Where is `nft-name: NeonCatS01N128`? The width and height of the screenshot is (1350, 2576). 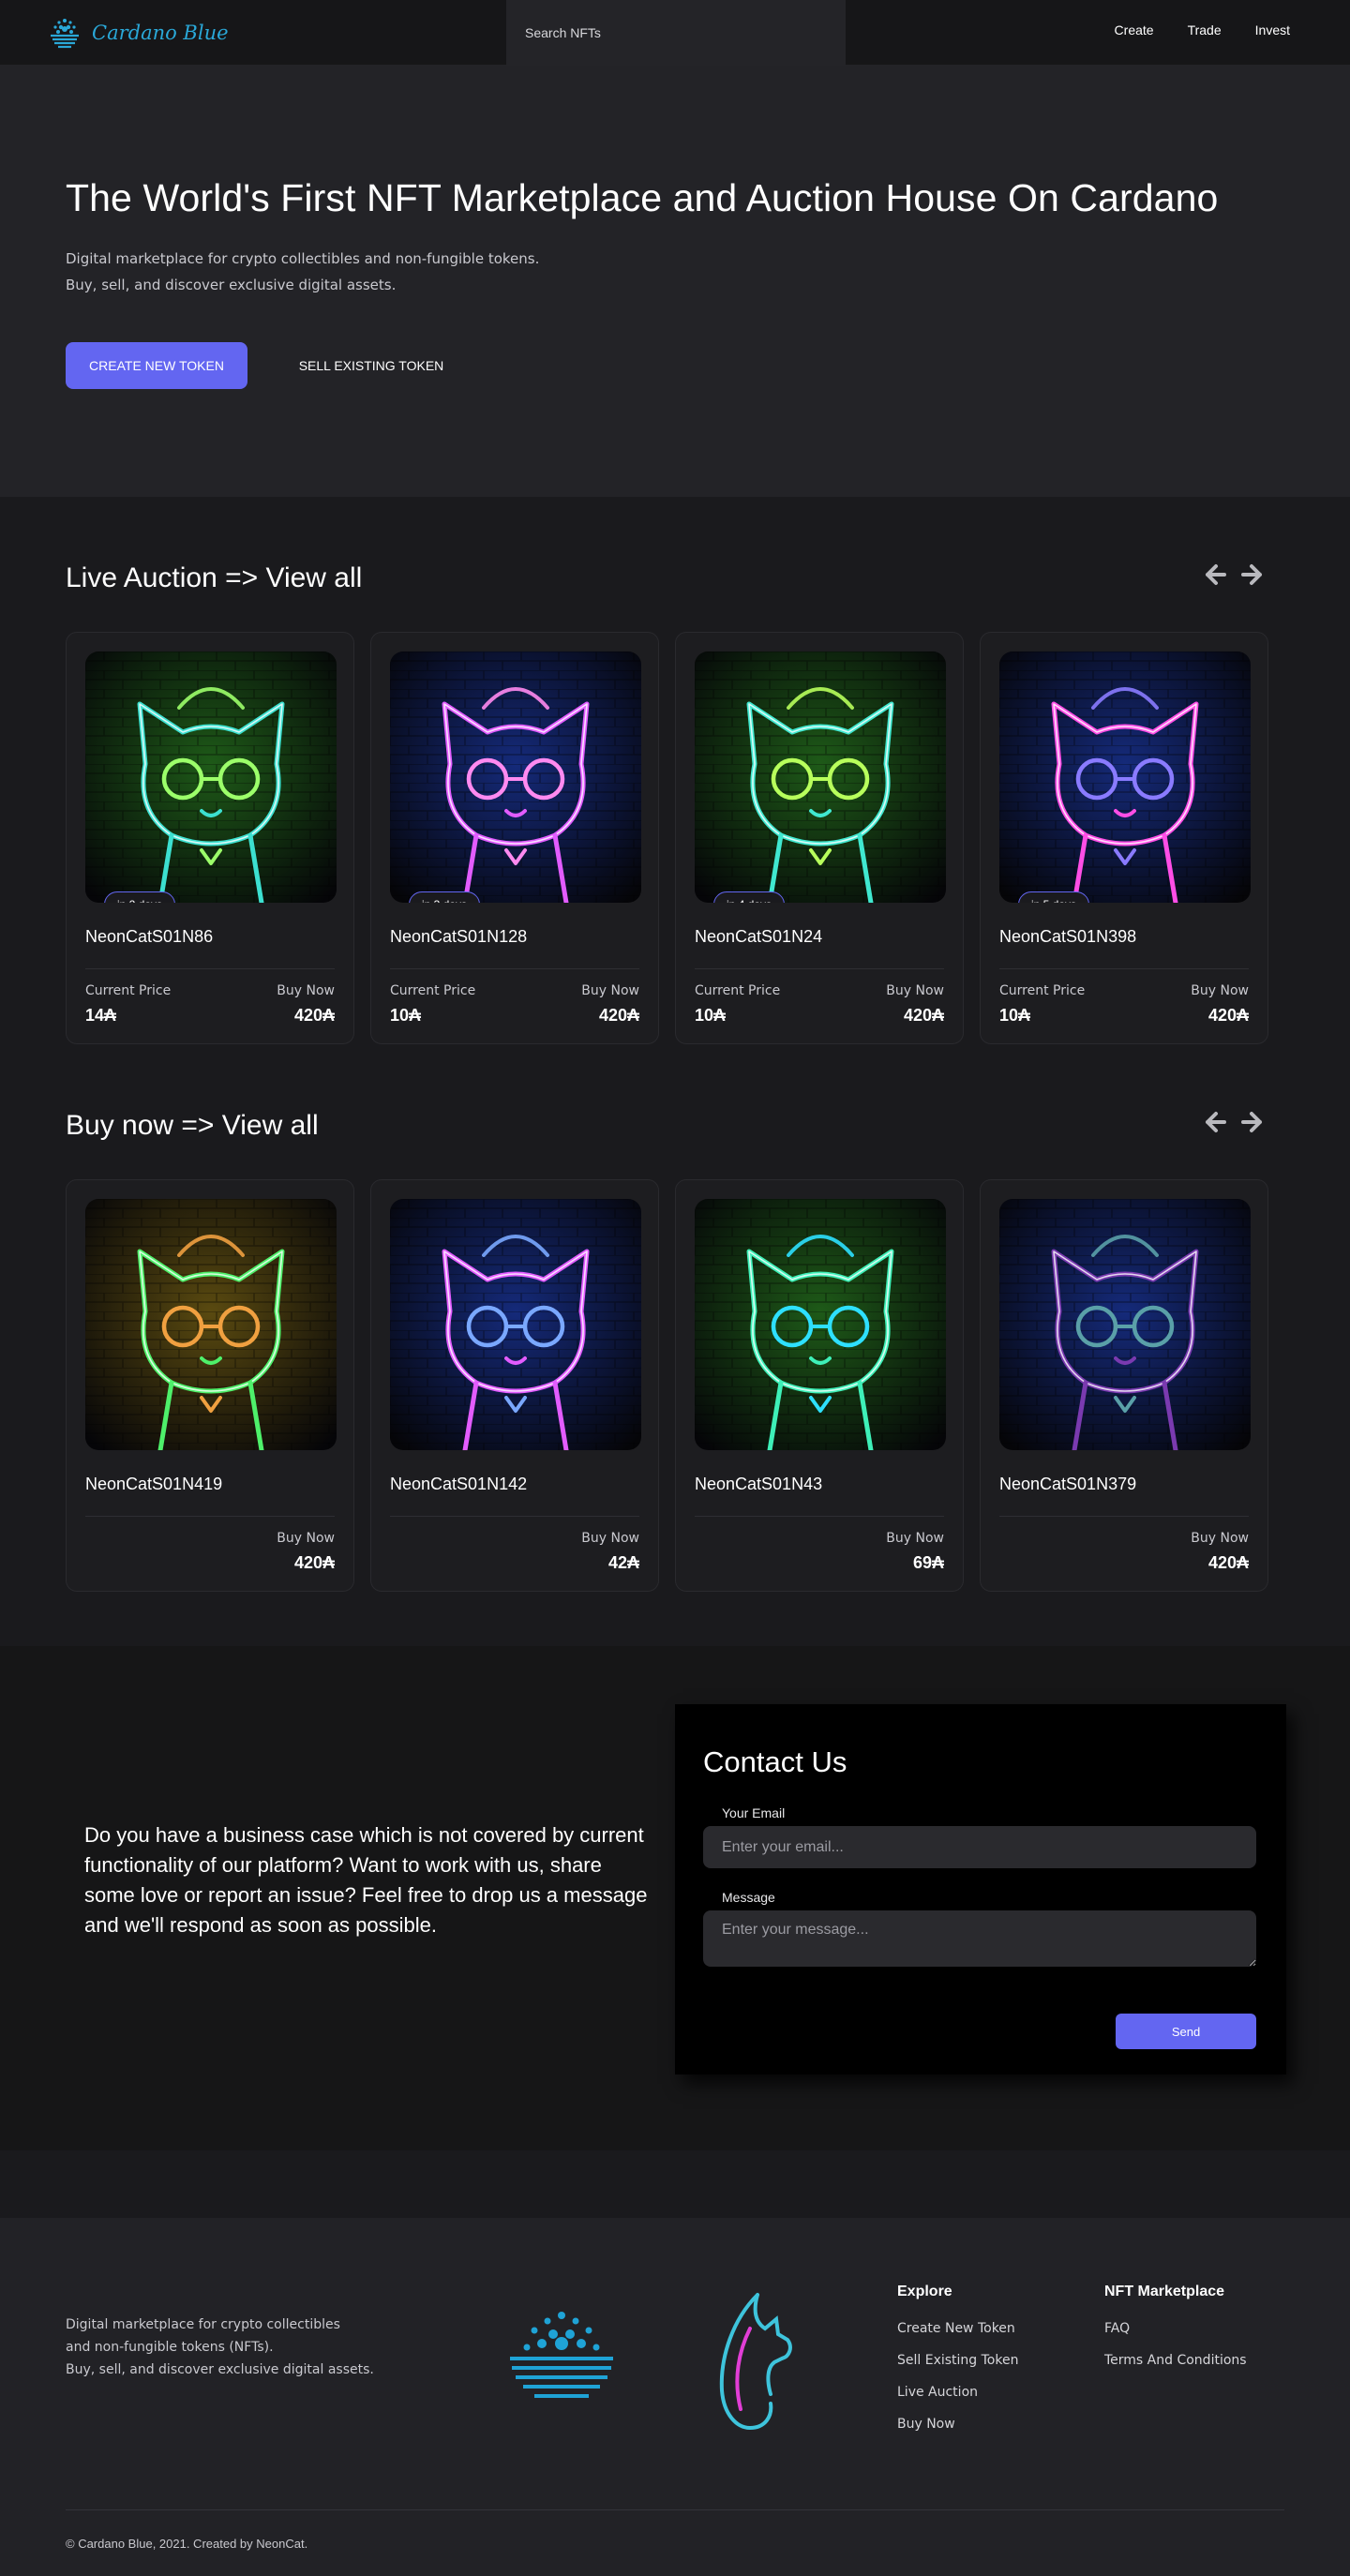
nft-name: NeonCatS01N128 is located at coordinates (458, 937).